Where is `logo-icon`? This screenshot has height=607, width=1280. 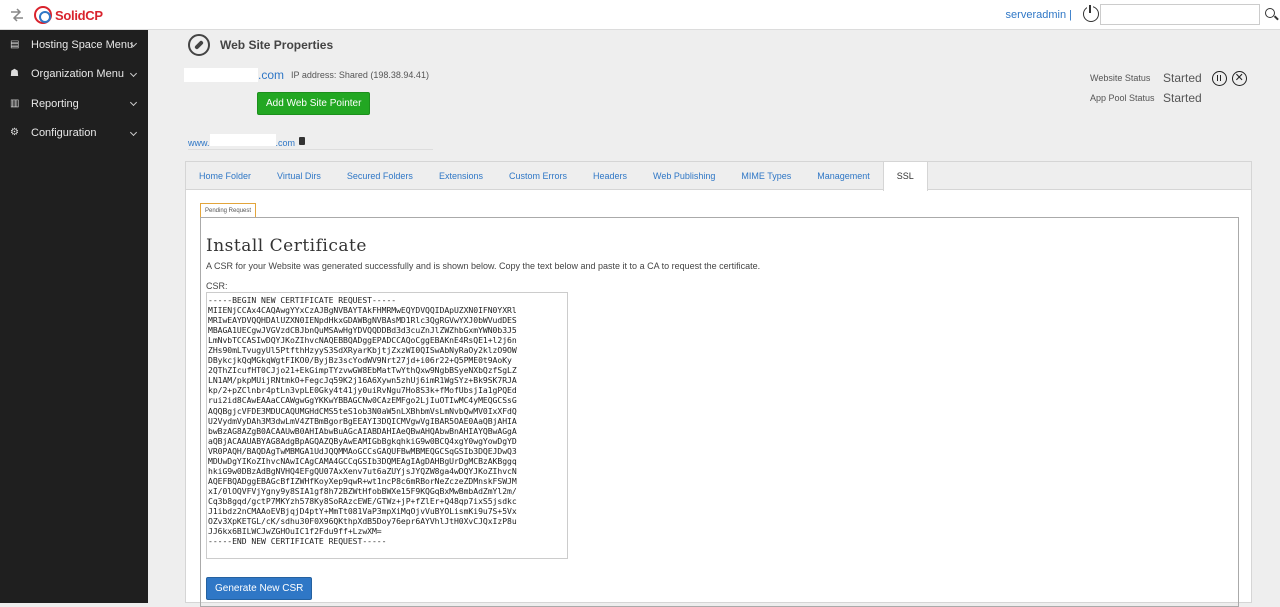 logo-icon is located at coordinates (43, 15).